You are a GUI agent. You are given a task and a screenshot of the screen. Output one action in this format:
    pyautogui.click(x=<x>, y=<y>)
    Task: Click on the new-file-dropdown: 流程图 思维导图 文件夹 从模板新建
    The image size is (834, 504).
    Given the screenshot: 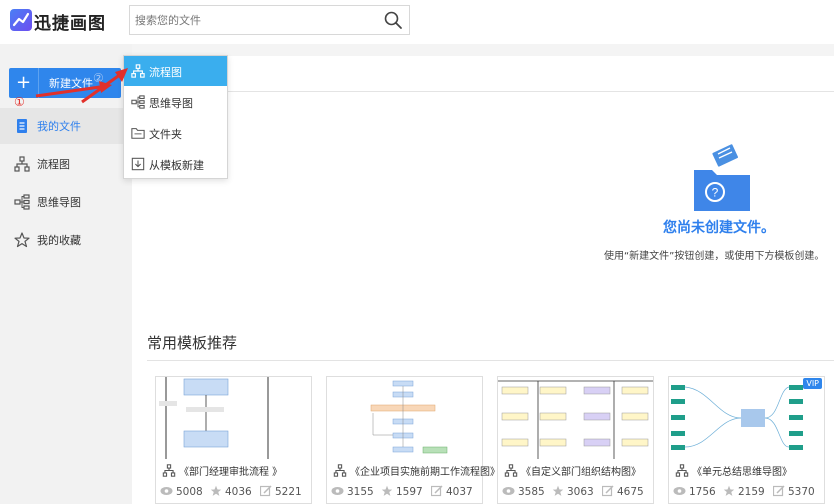 What is the action you would take?
    pyautogui.click(x=175, y=117)
    